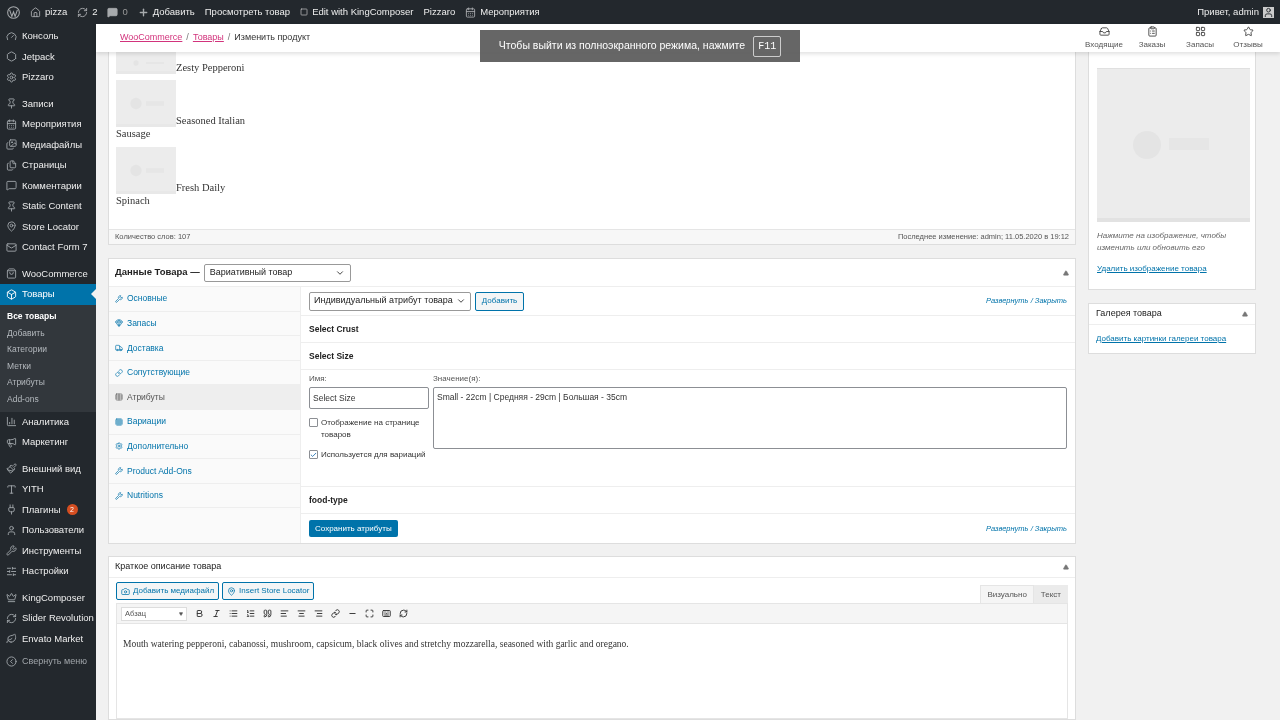 The image size is (1280, 720). Describe the element at coordinates (204, 447) in the screenshot. I see `product-data-tab: Дополнительно` at that location.